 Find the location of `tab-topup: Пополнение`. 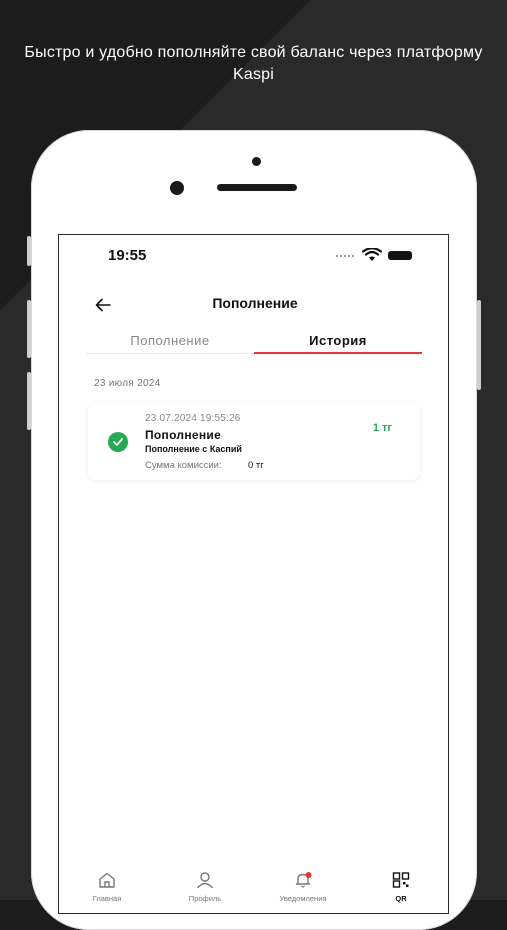

tab-topup: Пополнение is located at coordinates (170, 340).